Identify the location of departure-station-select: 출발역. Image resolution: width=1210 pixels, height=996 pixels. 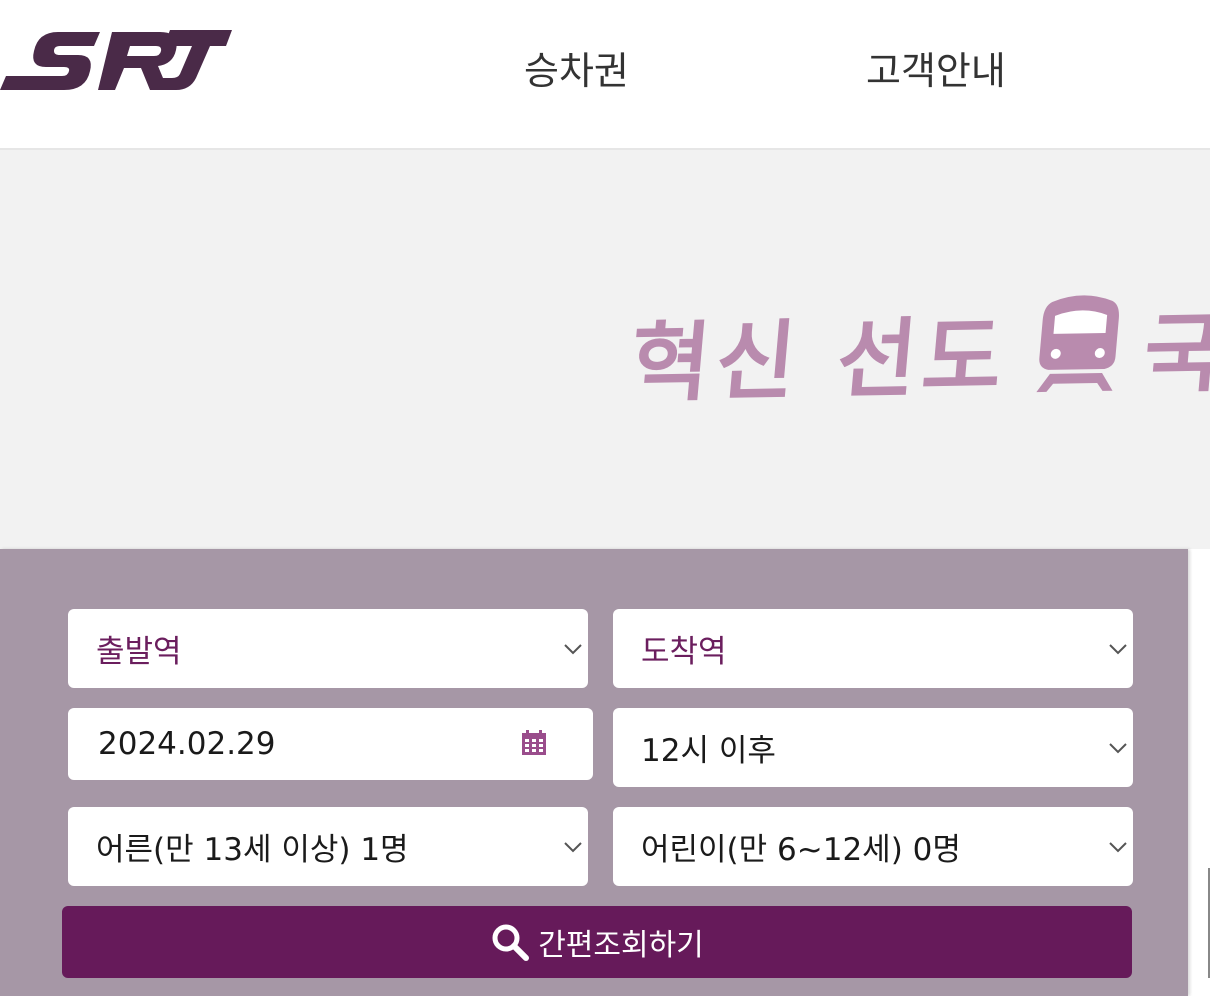
(328, 648).